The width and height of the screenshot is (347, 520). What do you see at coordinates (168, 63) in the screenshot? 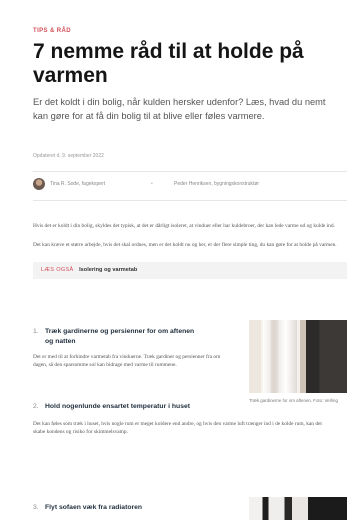
I see `page-title: 7 nemme råd til at holde på varmen` at bounding box center [168, 63].